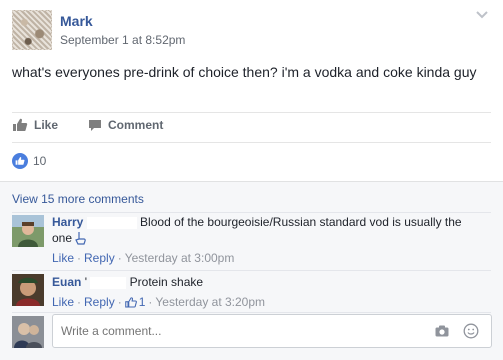 This screenshot has height=360, width=503. What do you see at coordinates (210, 302) in the screenshot?
I see `comment-time: Yesterday at 3:20pm` at bounding box center [210, 302].